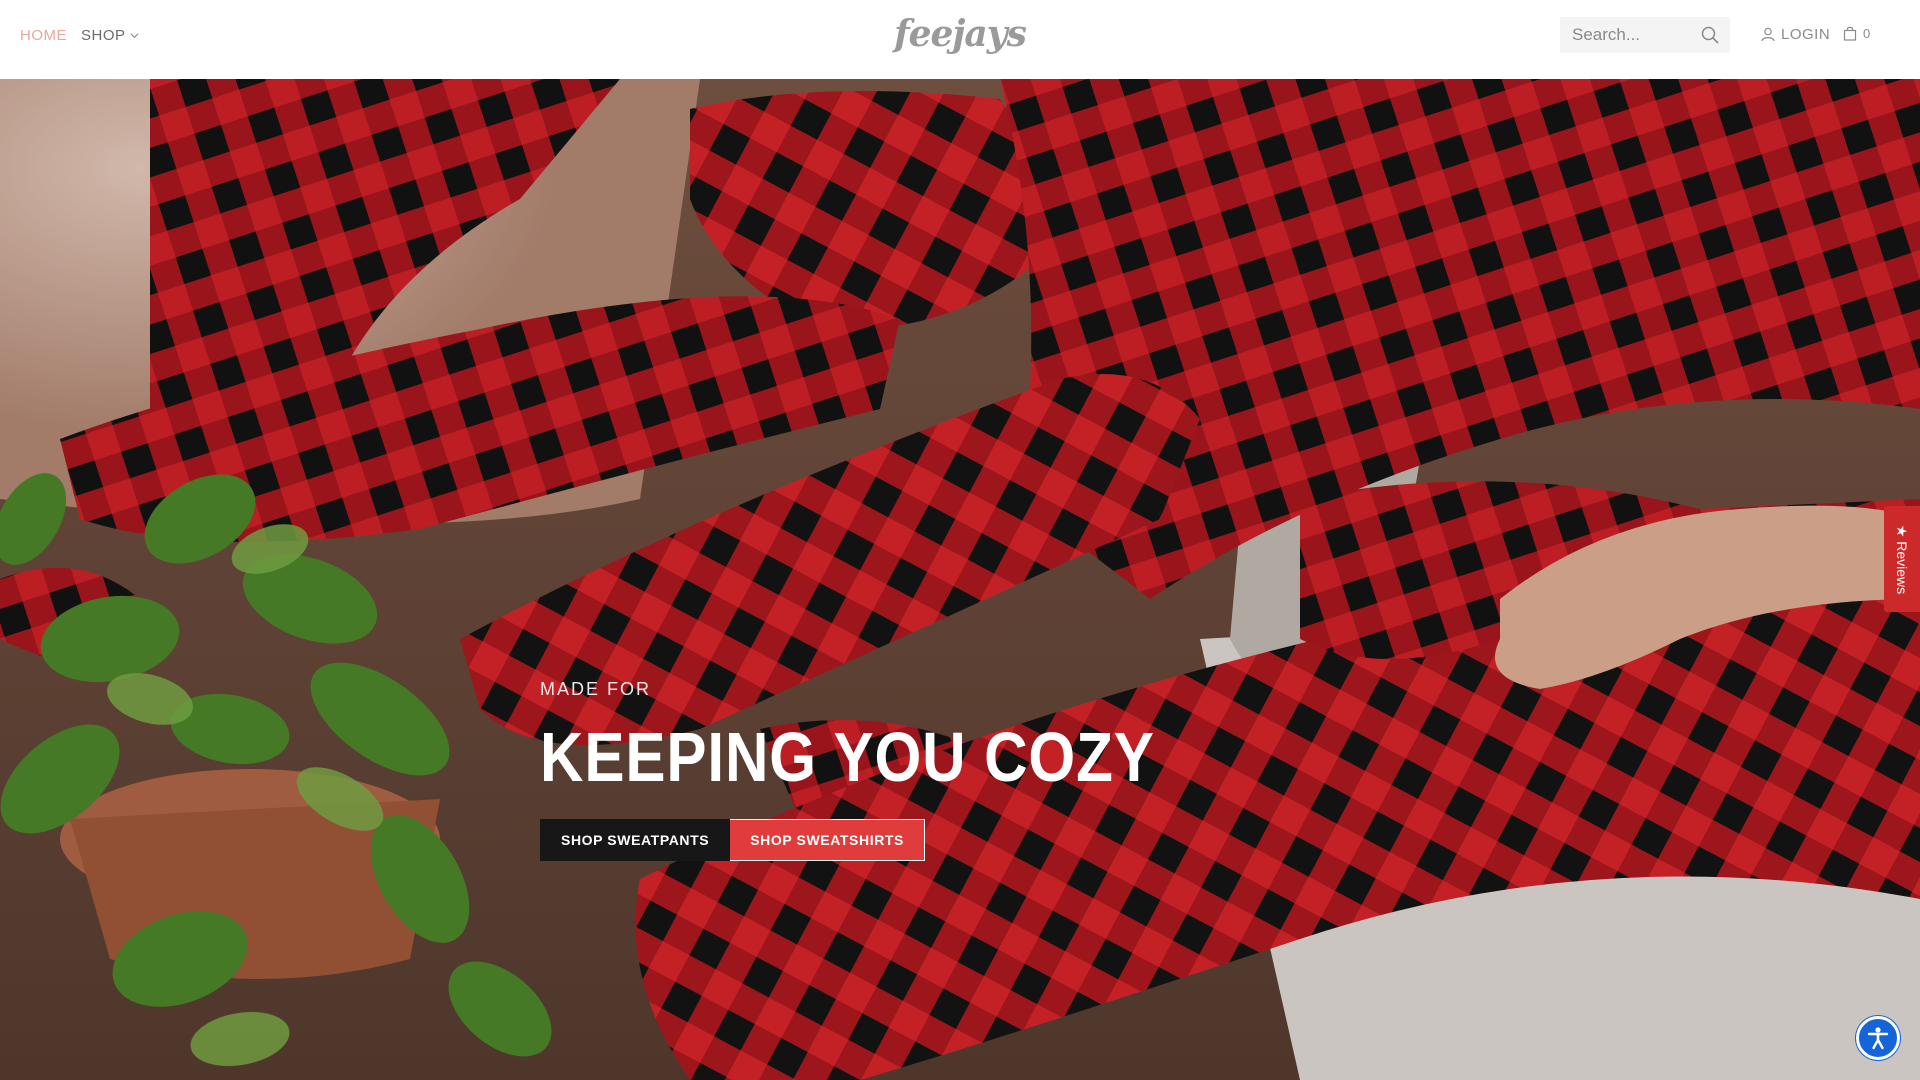 The height and width of the screenshot is (1080, 1920). I want to click on reviews-tab-label: ★ Reviews, so click(1902, 559).